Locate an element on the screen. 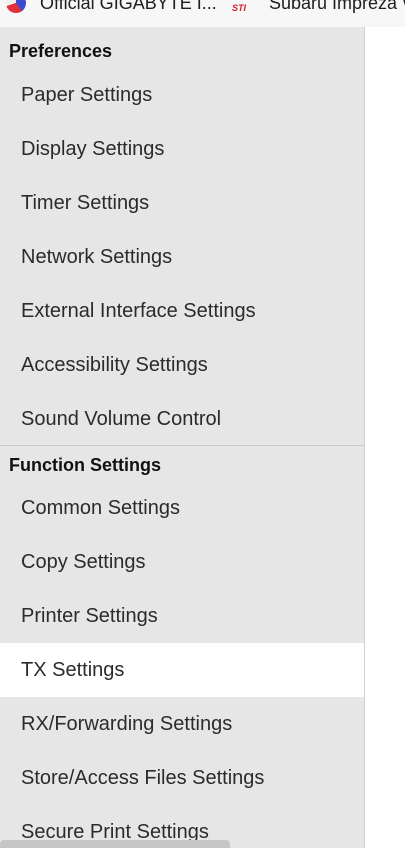 This screenshot has height=848, width=405. horizontal-scrollbar is located at coordinates (115, 844).